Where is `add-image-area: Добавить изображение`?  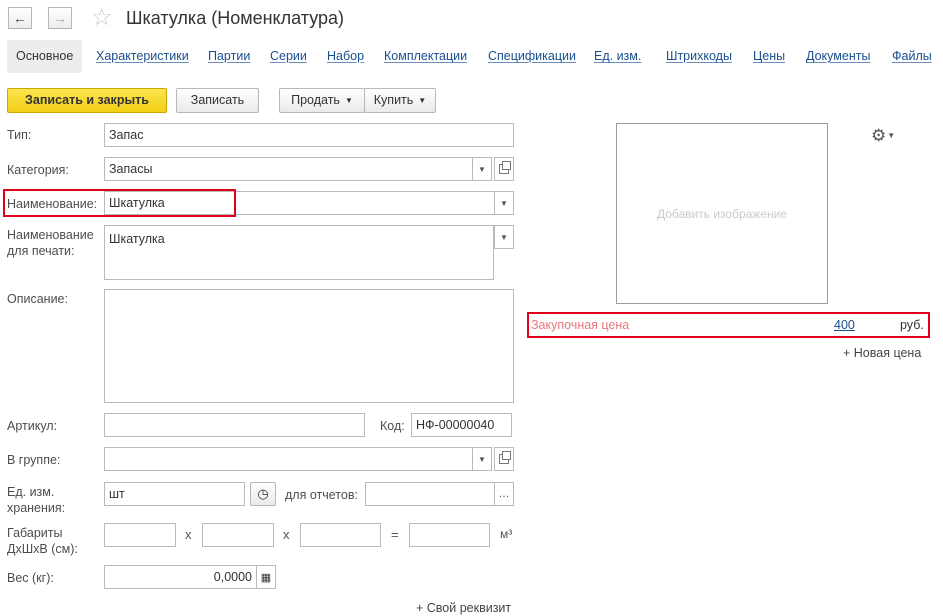
add-image-area: Добавить изображение is located at coordinates (722, 213).